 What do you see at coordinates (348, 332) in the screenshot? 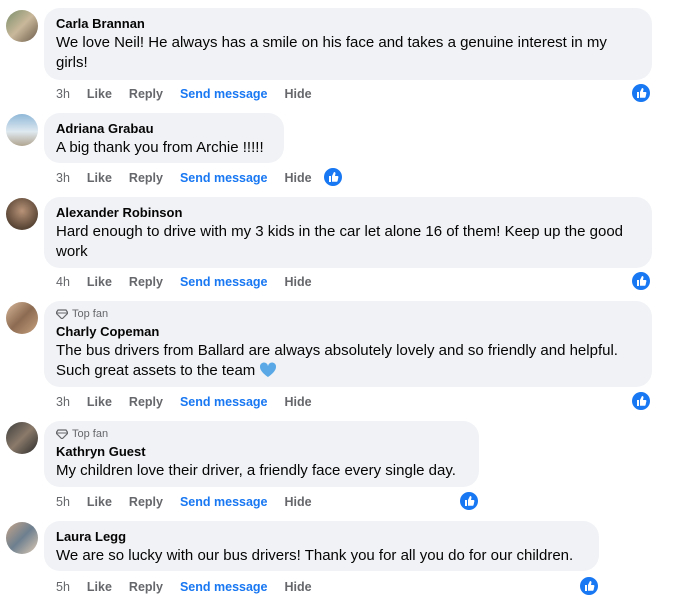
I see `comment-author: Charly Copeman` at bounding box center [348, 332].